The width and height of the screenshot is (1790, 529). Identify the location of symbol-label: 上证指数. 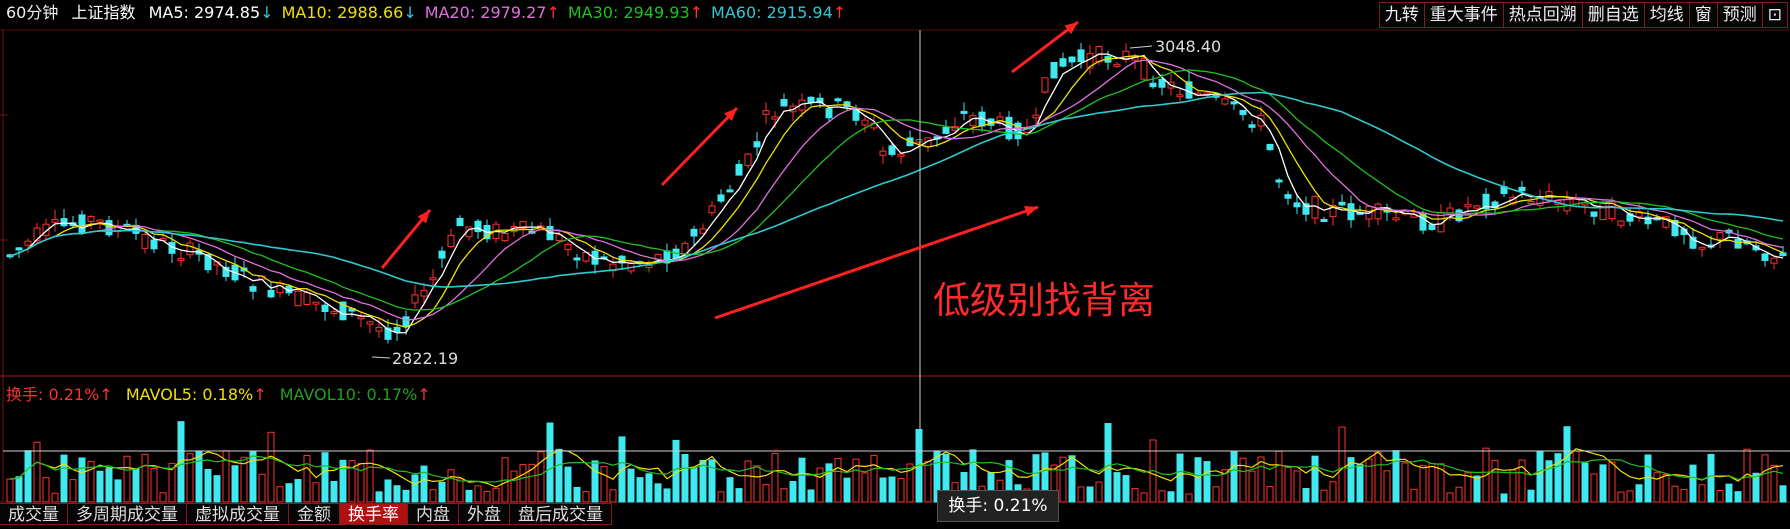
(103, 12).